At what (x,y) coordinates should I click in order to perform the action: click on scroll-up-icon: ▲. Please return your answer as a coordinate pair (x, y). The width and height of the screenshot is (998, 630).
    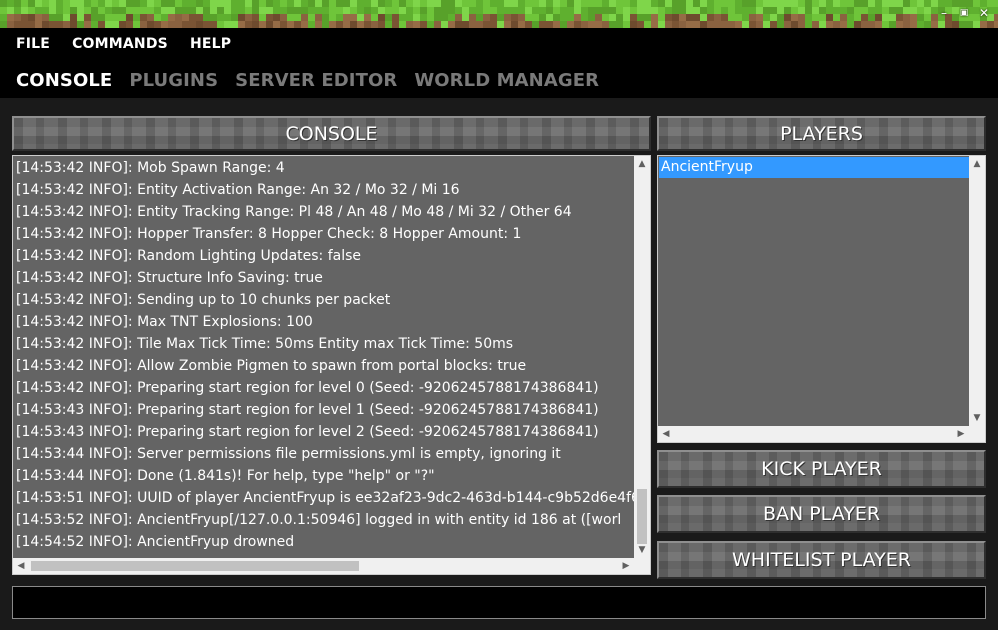
    Looking at the image, I should click on (642, 164).